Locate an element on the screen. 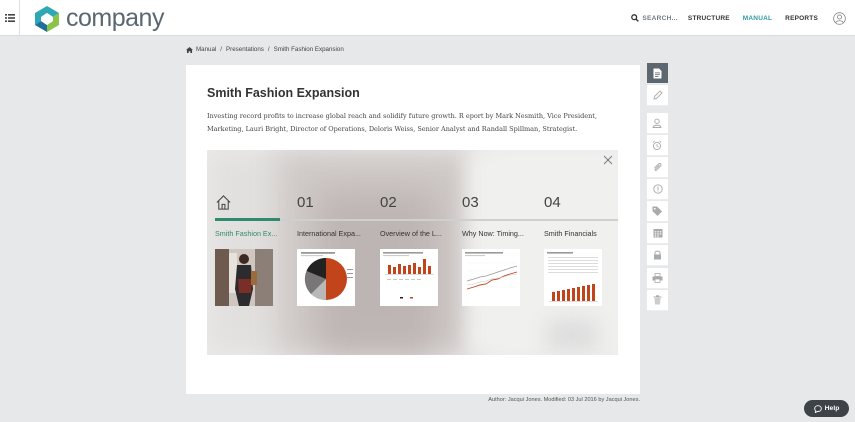 This screenshot has width=855, height=422. toolbar-calendar-button is located at coordinates (657, 233).